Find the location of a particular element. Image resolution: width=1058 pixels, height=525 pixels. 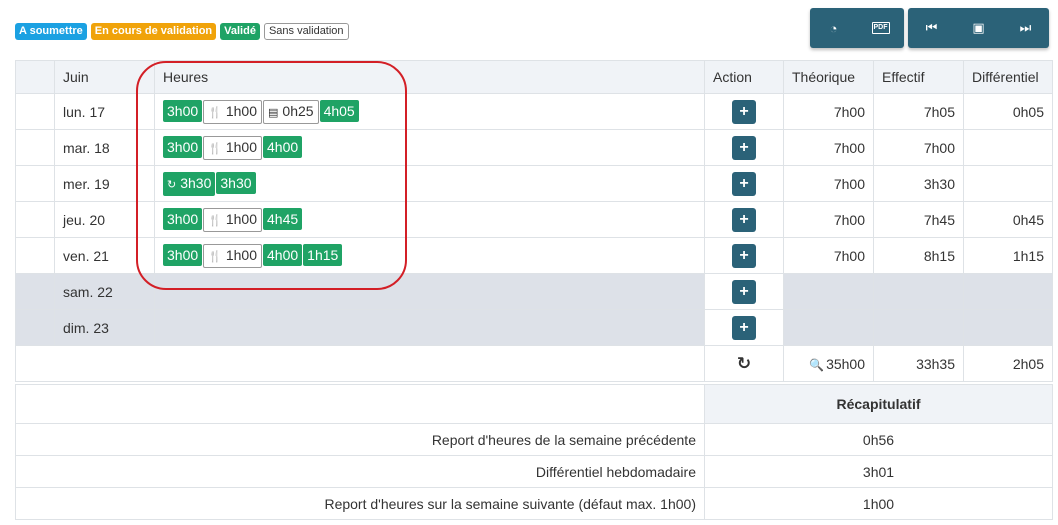

refresh-button: ↻ is located at coordinates (744, 363).